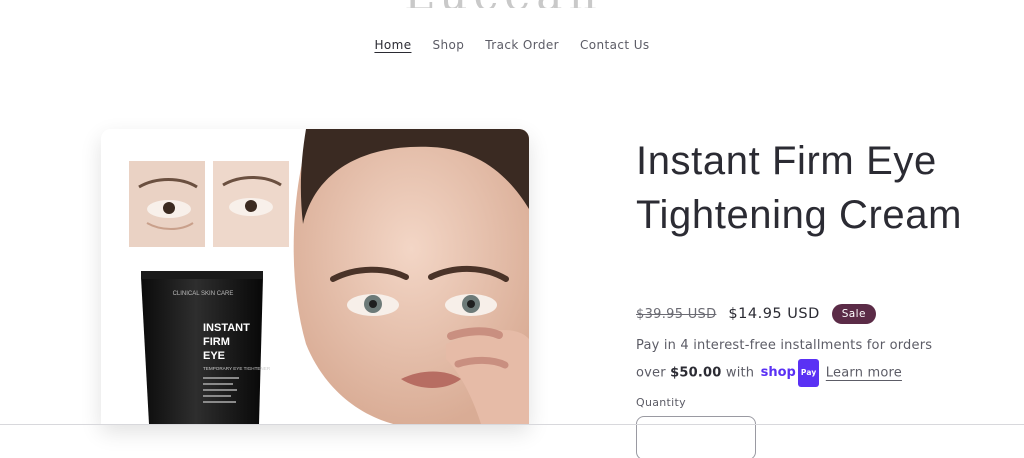  I want to click on nav-item-contact-us: Contact Us, so click(615, 45).